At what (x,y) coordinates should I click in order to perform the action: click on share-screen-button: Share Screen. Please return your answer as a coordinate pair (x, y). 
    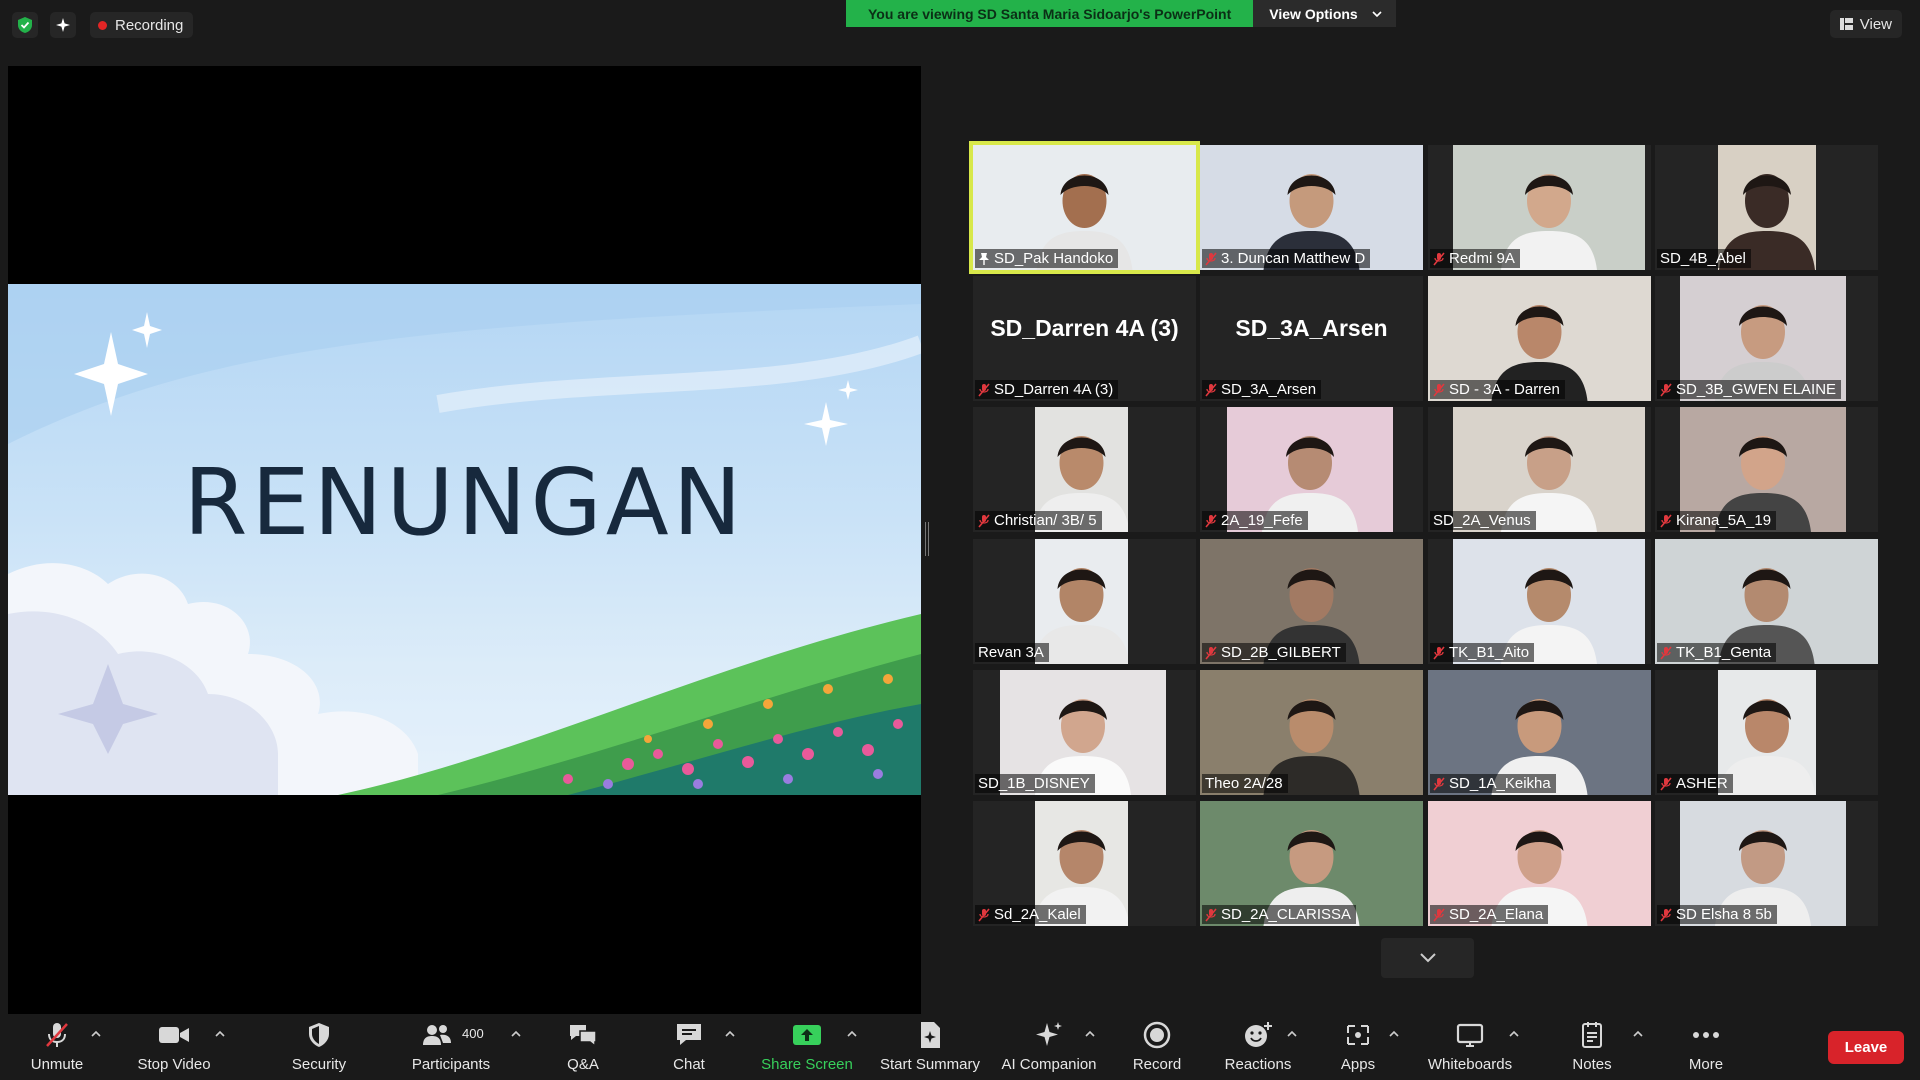
    Looking at the image, I should click on (807, 1047).